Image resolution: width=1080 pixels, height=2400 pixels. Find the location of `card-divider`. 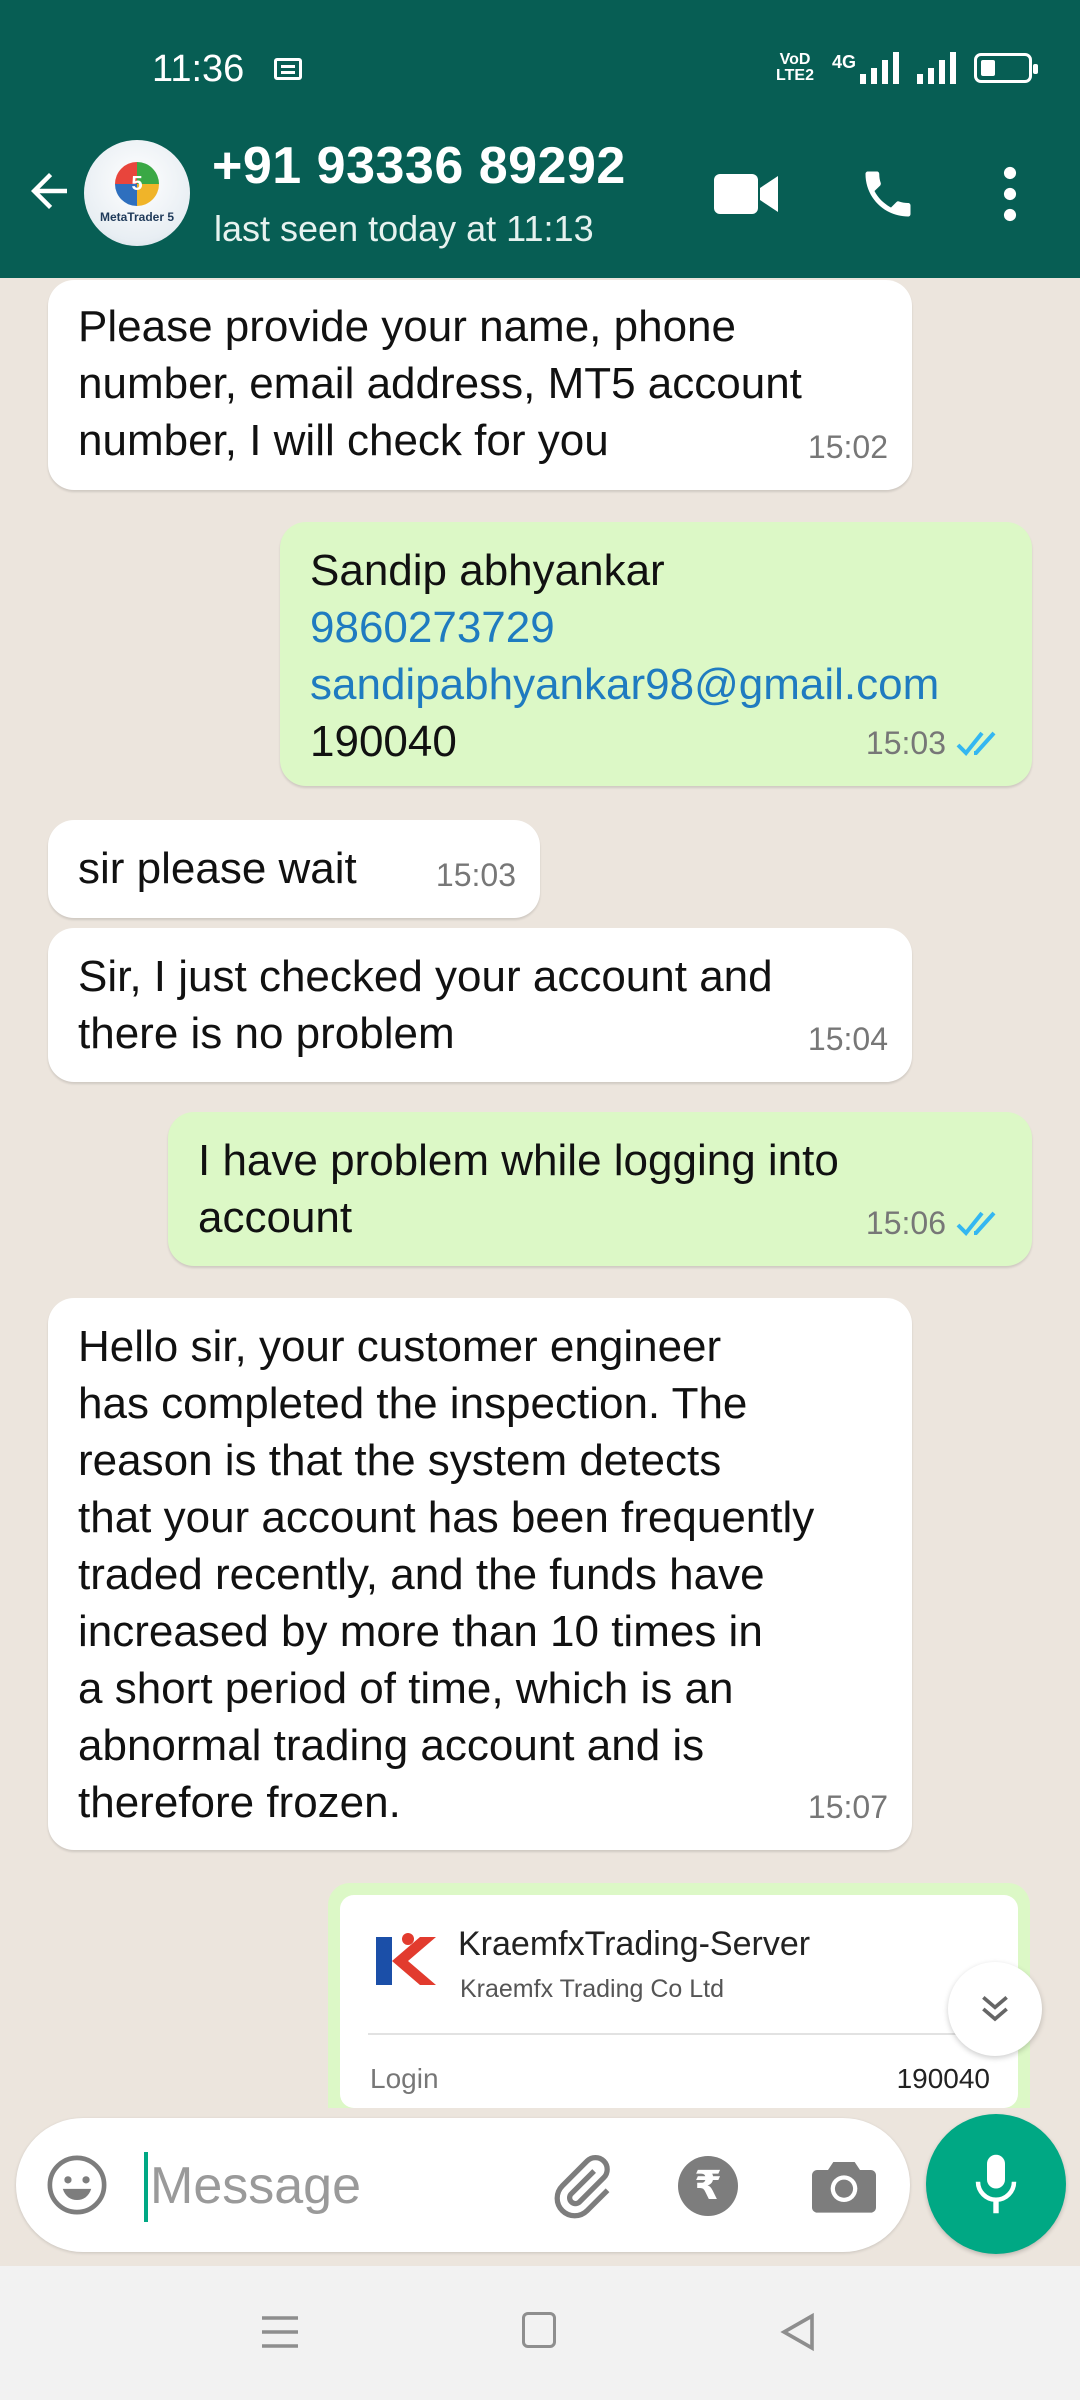

card-divider is located at coordinates (679, 2034).